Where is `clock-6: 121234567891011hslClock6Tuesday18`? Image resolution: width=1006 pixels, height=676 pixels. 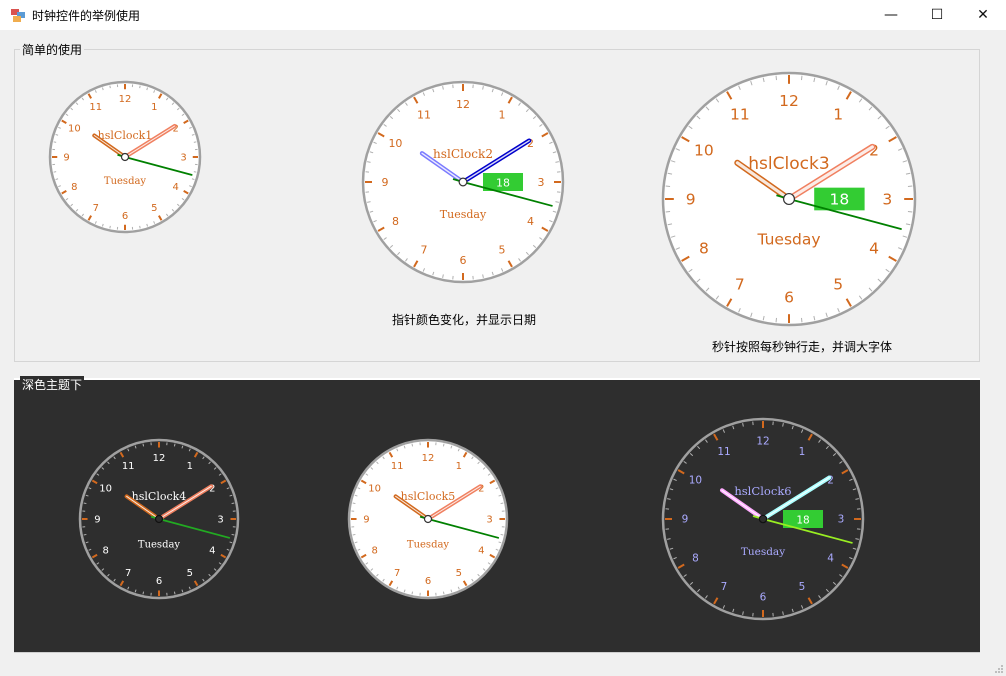 clock-6: 121234567891011hslClock6Tuesday18 is located at coordinates (763, 519).